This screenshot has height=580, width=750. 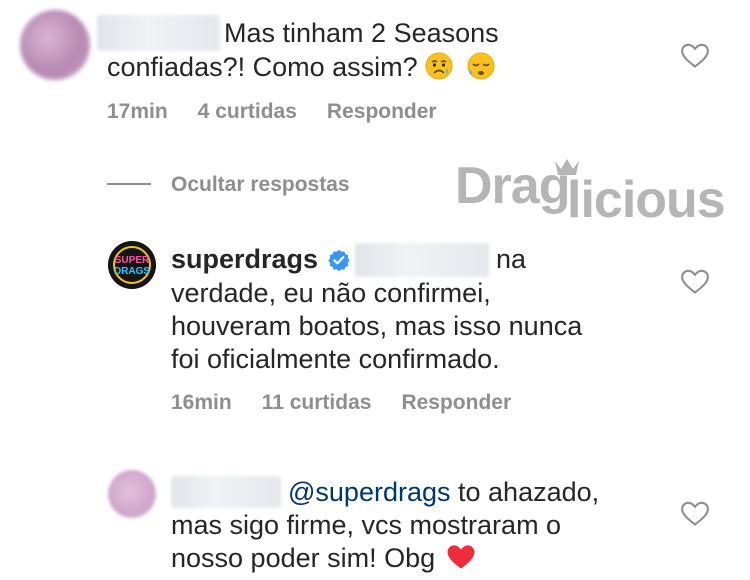 I want to click on reply-button: Responder, so click(x=382, y=112).